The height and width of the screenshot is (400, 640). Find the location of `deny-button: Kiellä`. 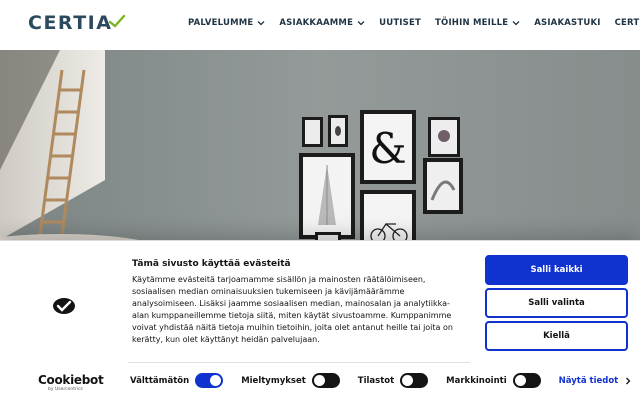

deny-button: Kiellä is located at coordinates (556, 336).